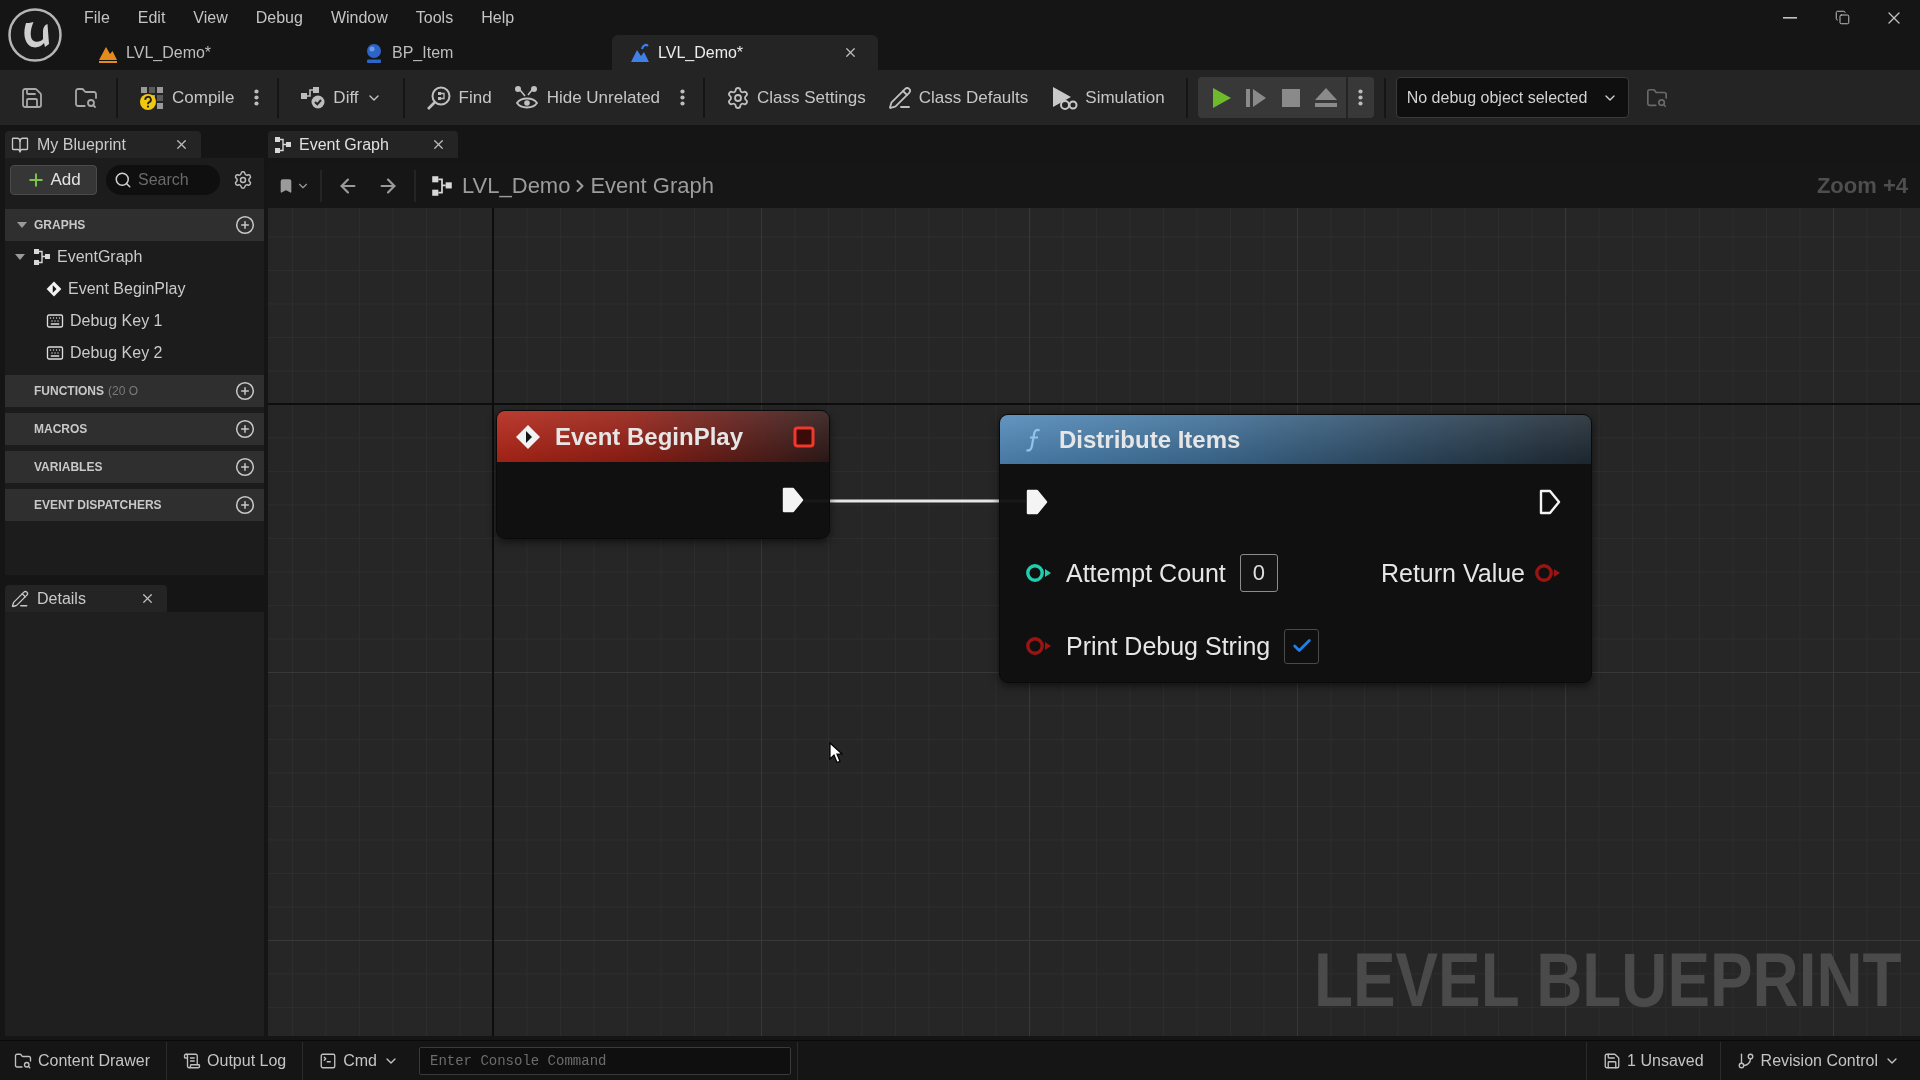  Describe the element at coordinates (151, 17) in the screenshot. I see `menu-item: Edit` at that location.